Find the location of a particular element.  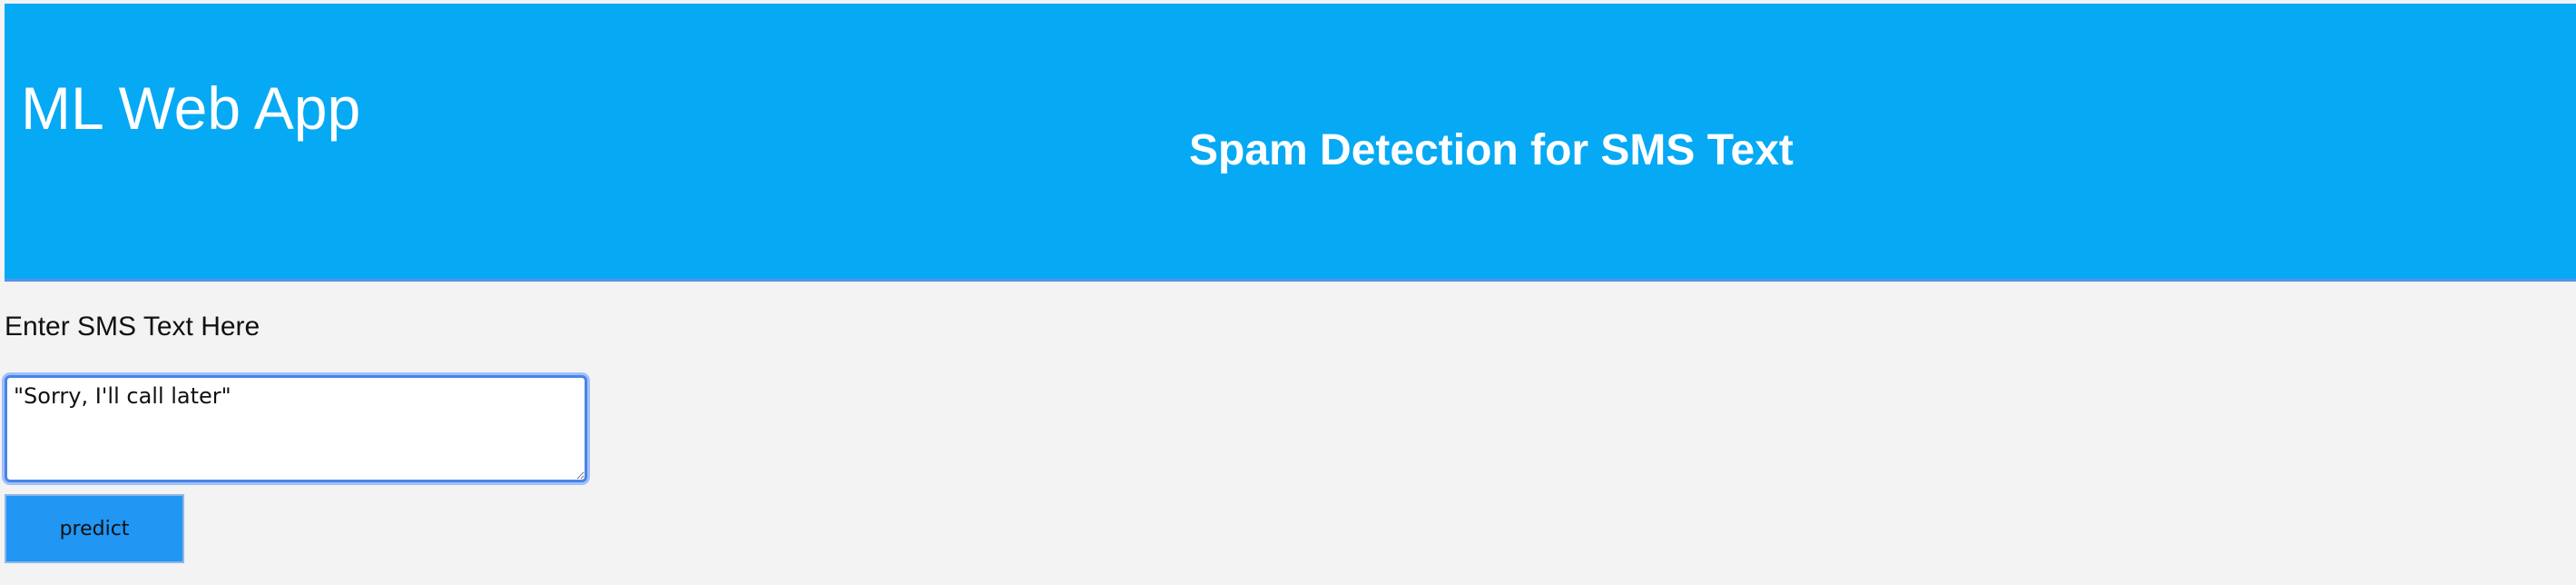

sms-text-input: "Sorry, I'll call later" is located at coordinates (296, 429).